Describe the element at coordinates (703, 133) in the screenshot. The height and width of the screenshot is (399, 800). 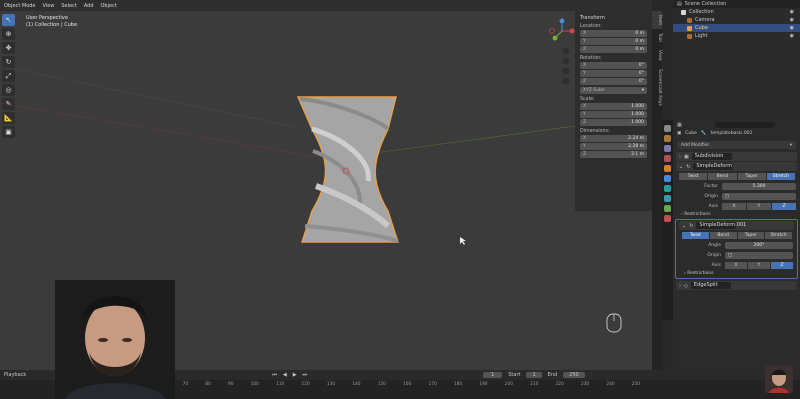
I see `wrench-icon: 🔧` at that location.